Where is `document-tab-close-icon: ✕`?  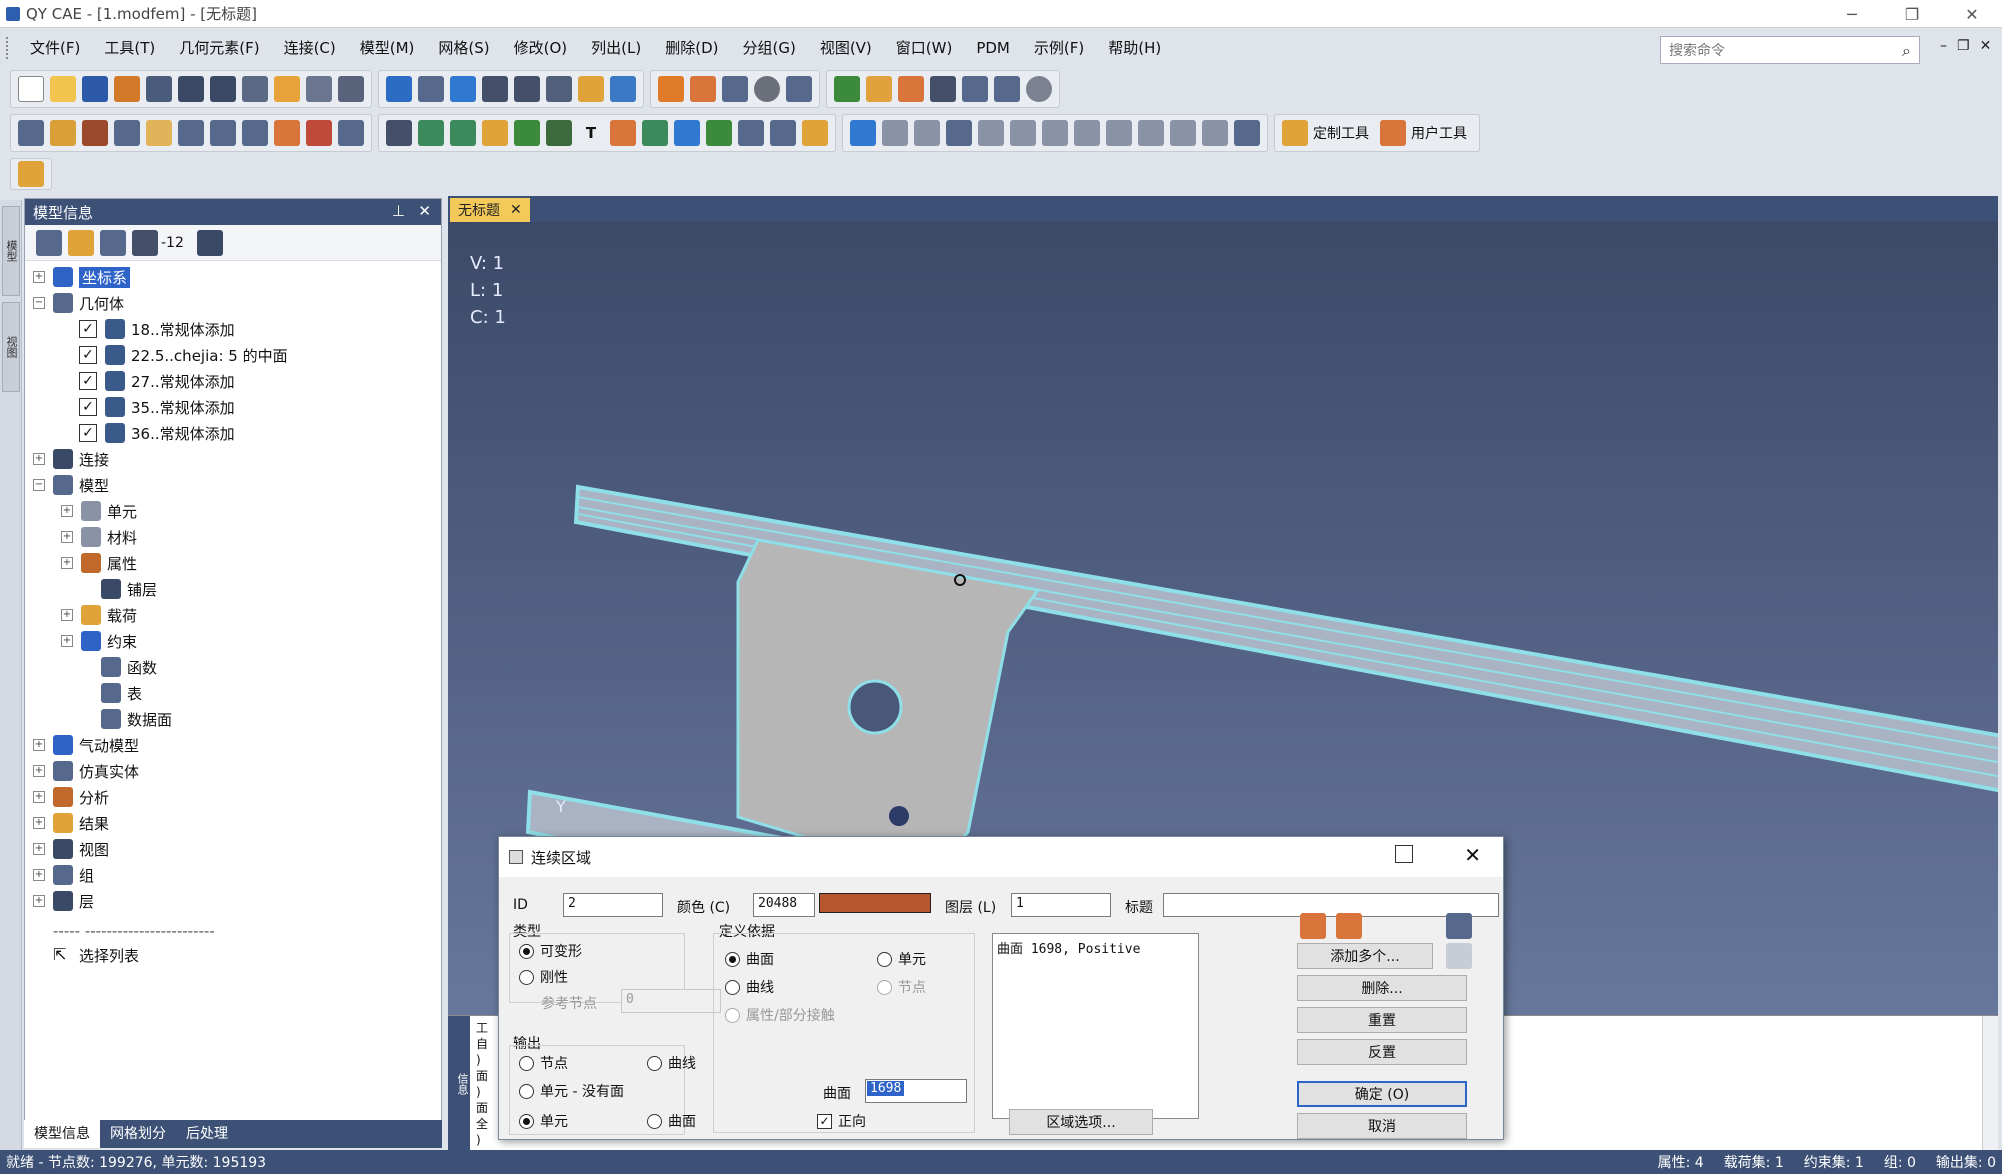 document-tab-close-icon: ✕ is located at coordinates (516, 210).